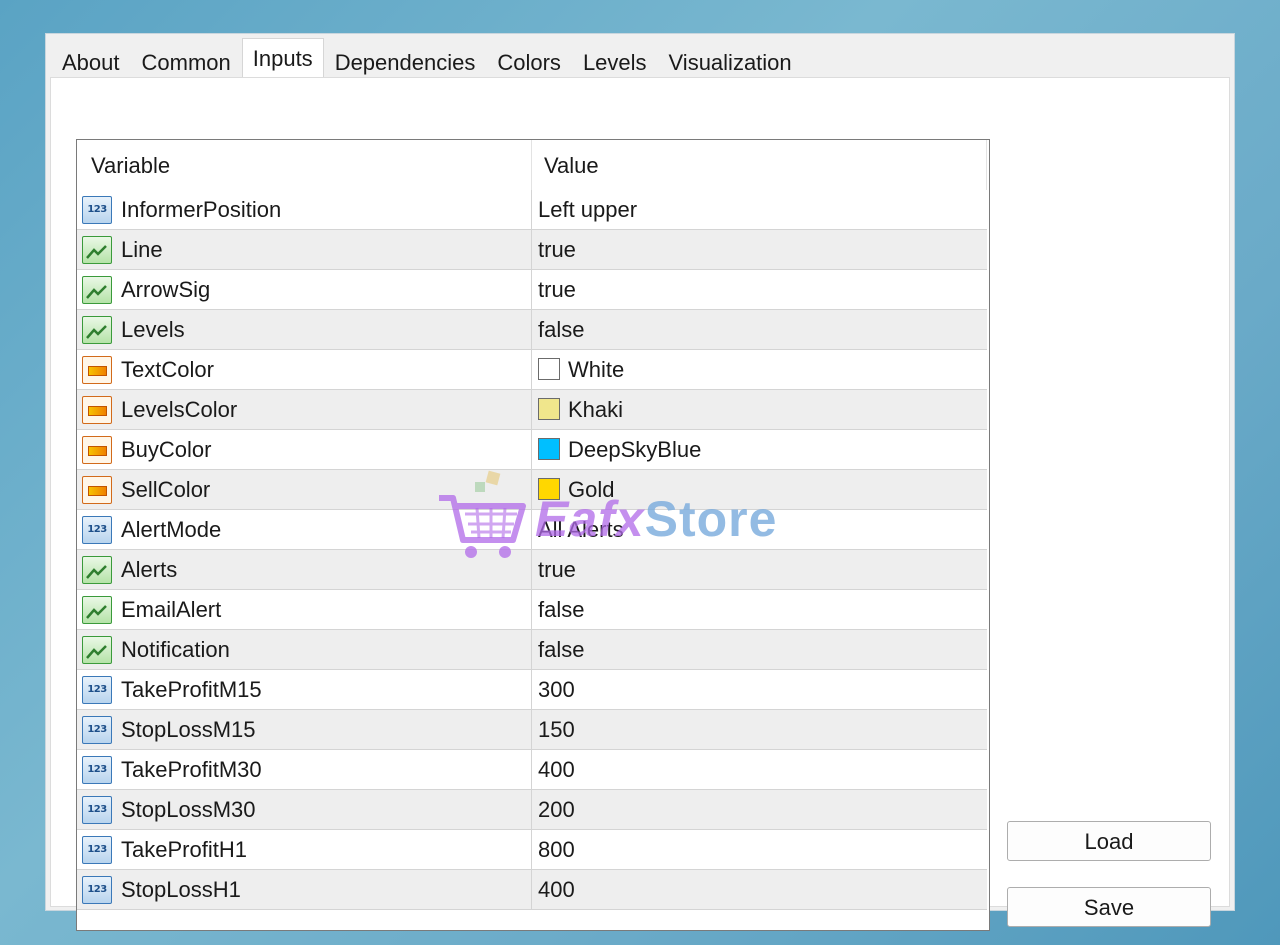  What do you see at coordinates (175, 649) in the screenshot?
I see `variable-name: Notification` at bounding box center [175, 649].